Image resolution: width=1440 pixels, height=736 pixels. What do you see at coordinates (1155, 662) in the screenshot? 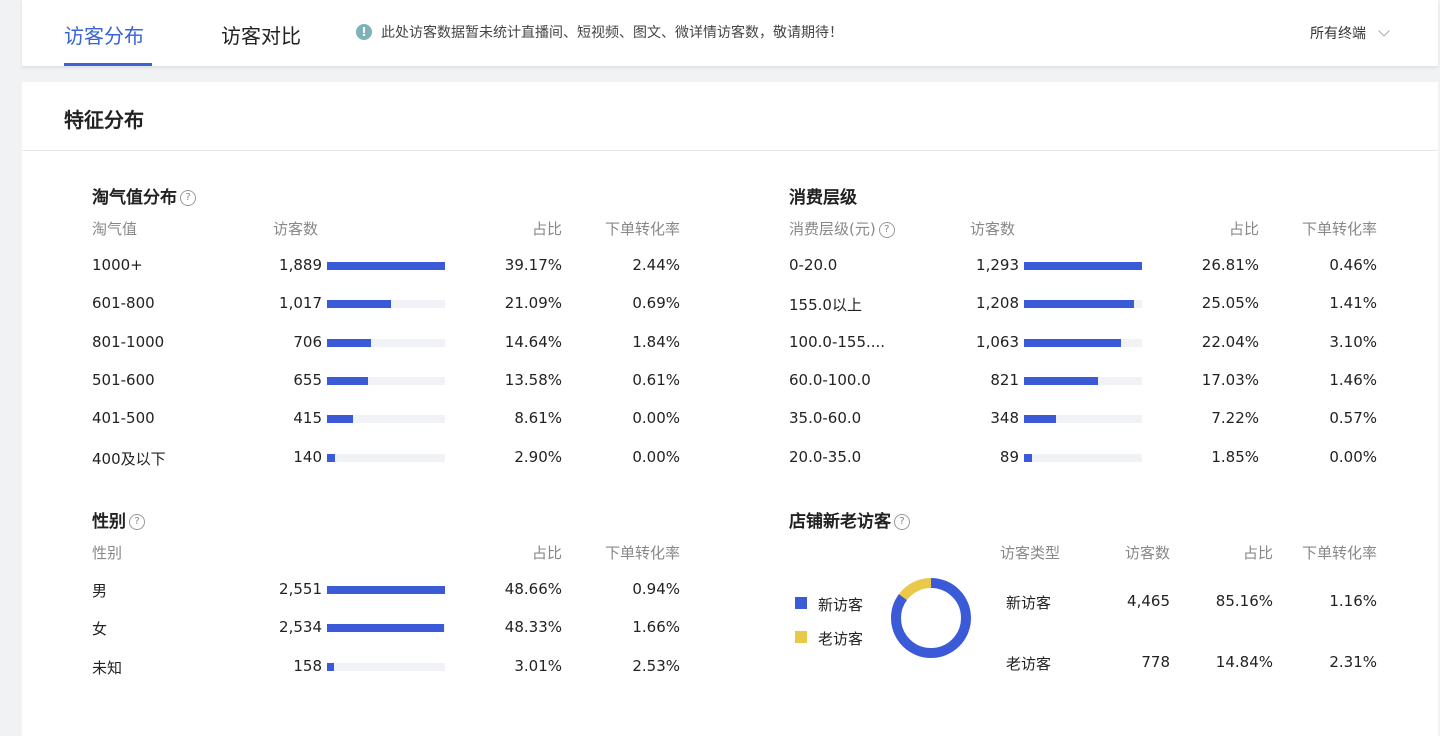
I see `visitor-row-count: 778` at bounding box center [1155, 662].